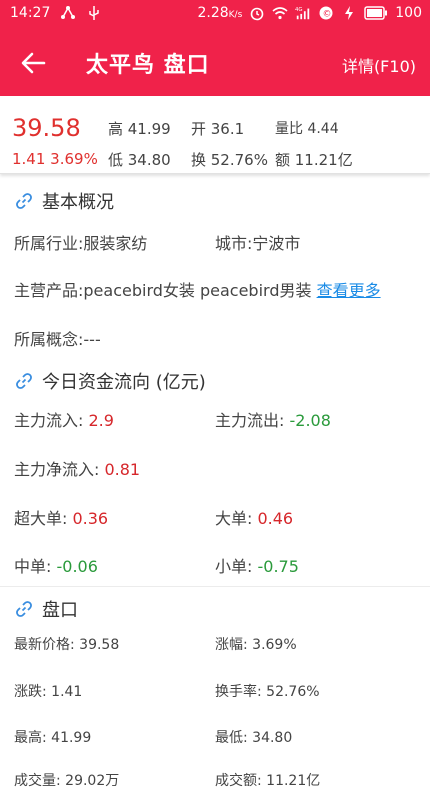 Image resolution: width=430 pixels, height=800 pixels. I want to click on money-flow-header: 今日资金流向 (亿元), so click(110, 381).